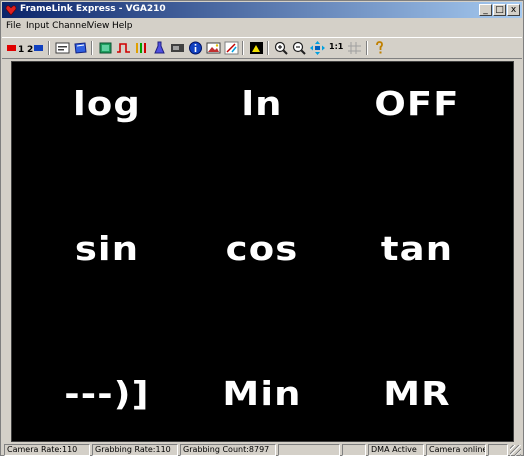 The image size is (524, 456). I want to click on framelink-app-icon, so click(11, 10).